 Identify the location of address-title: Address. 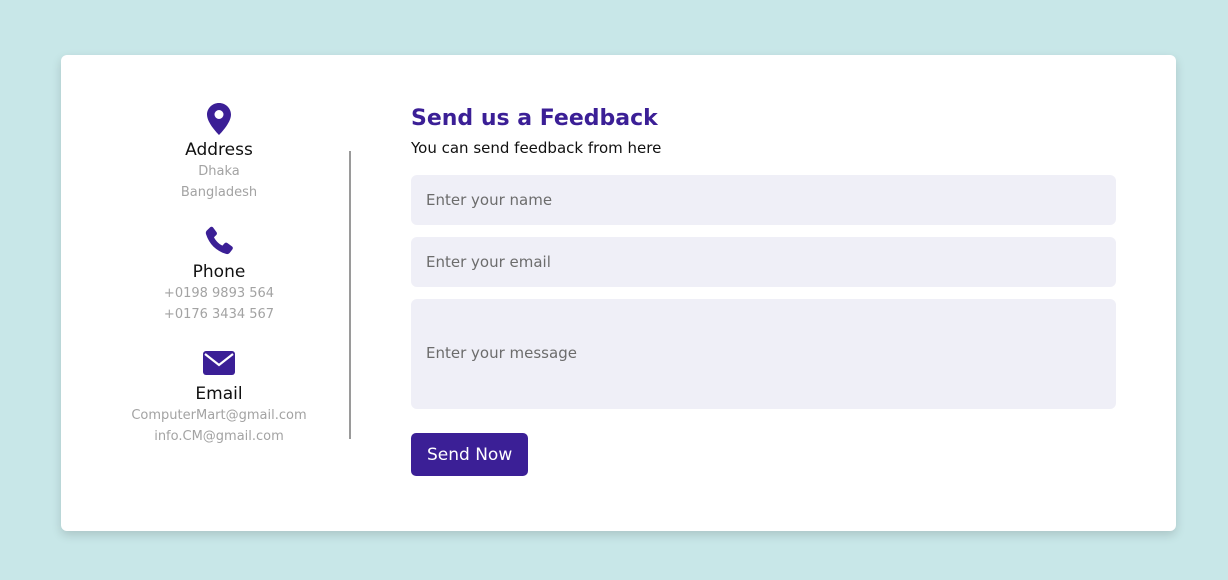
(219, 150).